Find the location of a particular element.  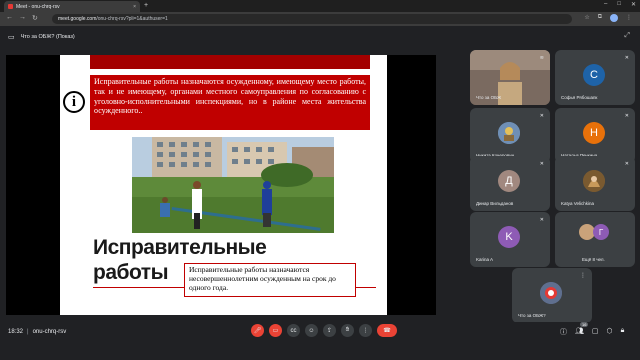

side-panel-controls: ⓘ 👥︎ ▢ ⬡ 🔒︎ is located at coordinates (592, 332).